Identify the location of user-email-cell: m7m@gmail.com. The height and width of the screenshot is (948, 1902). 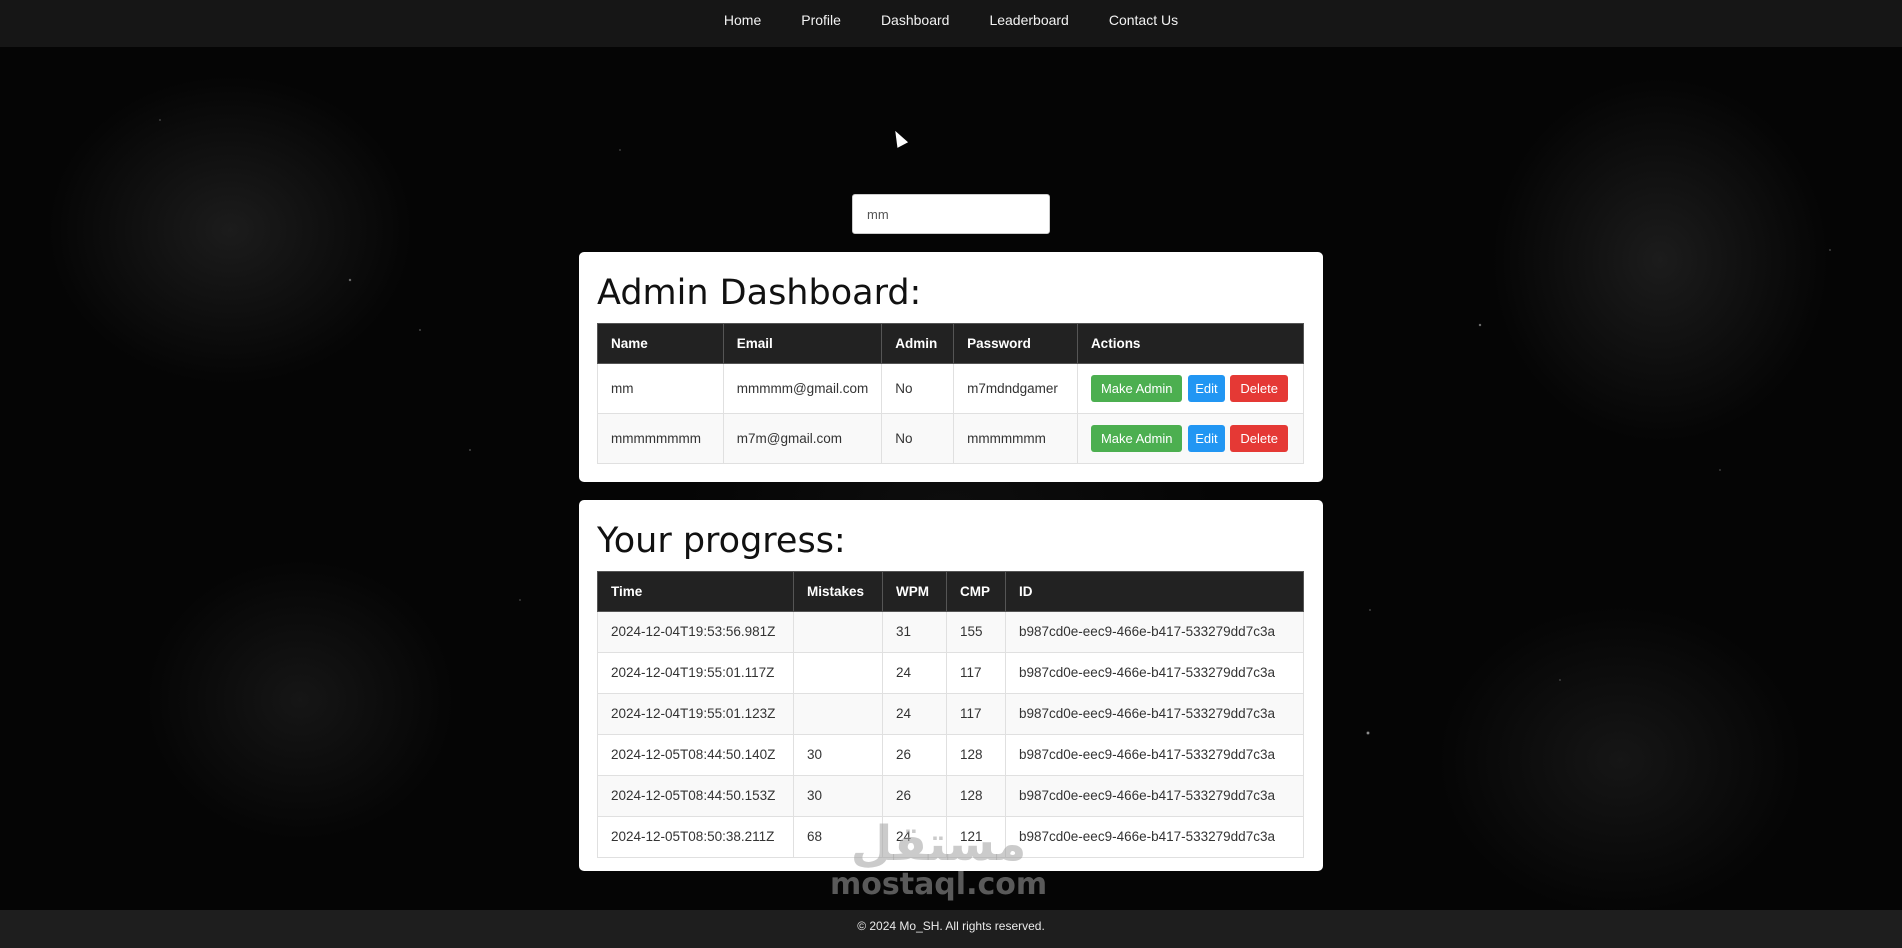
(802, 438).